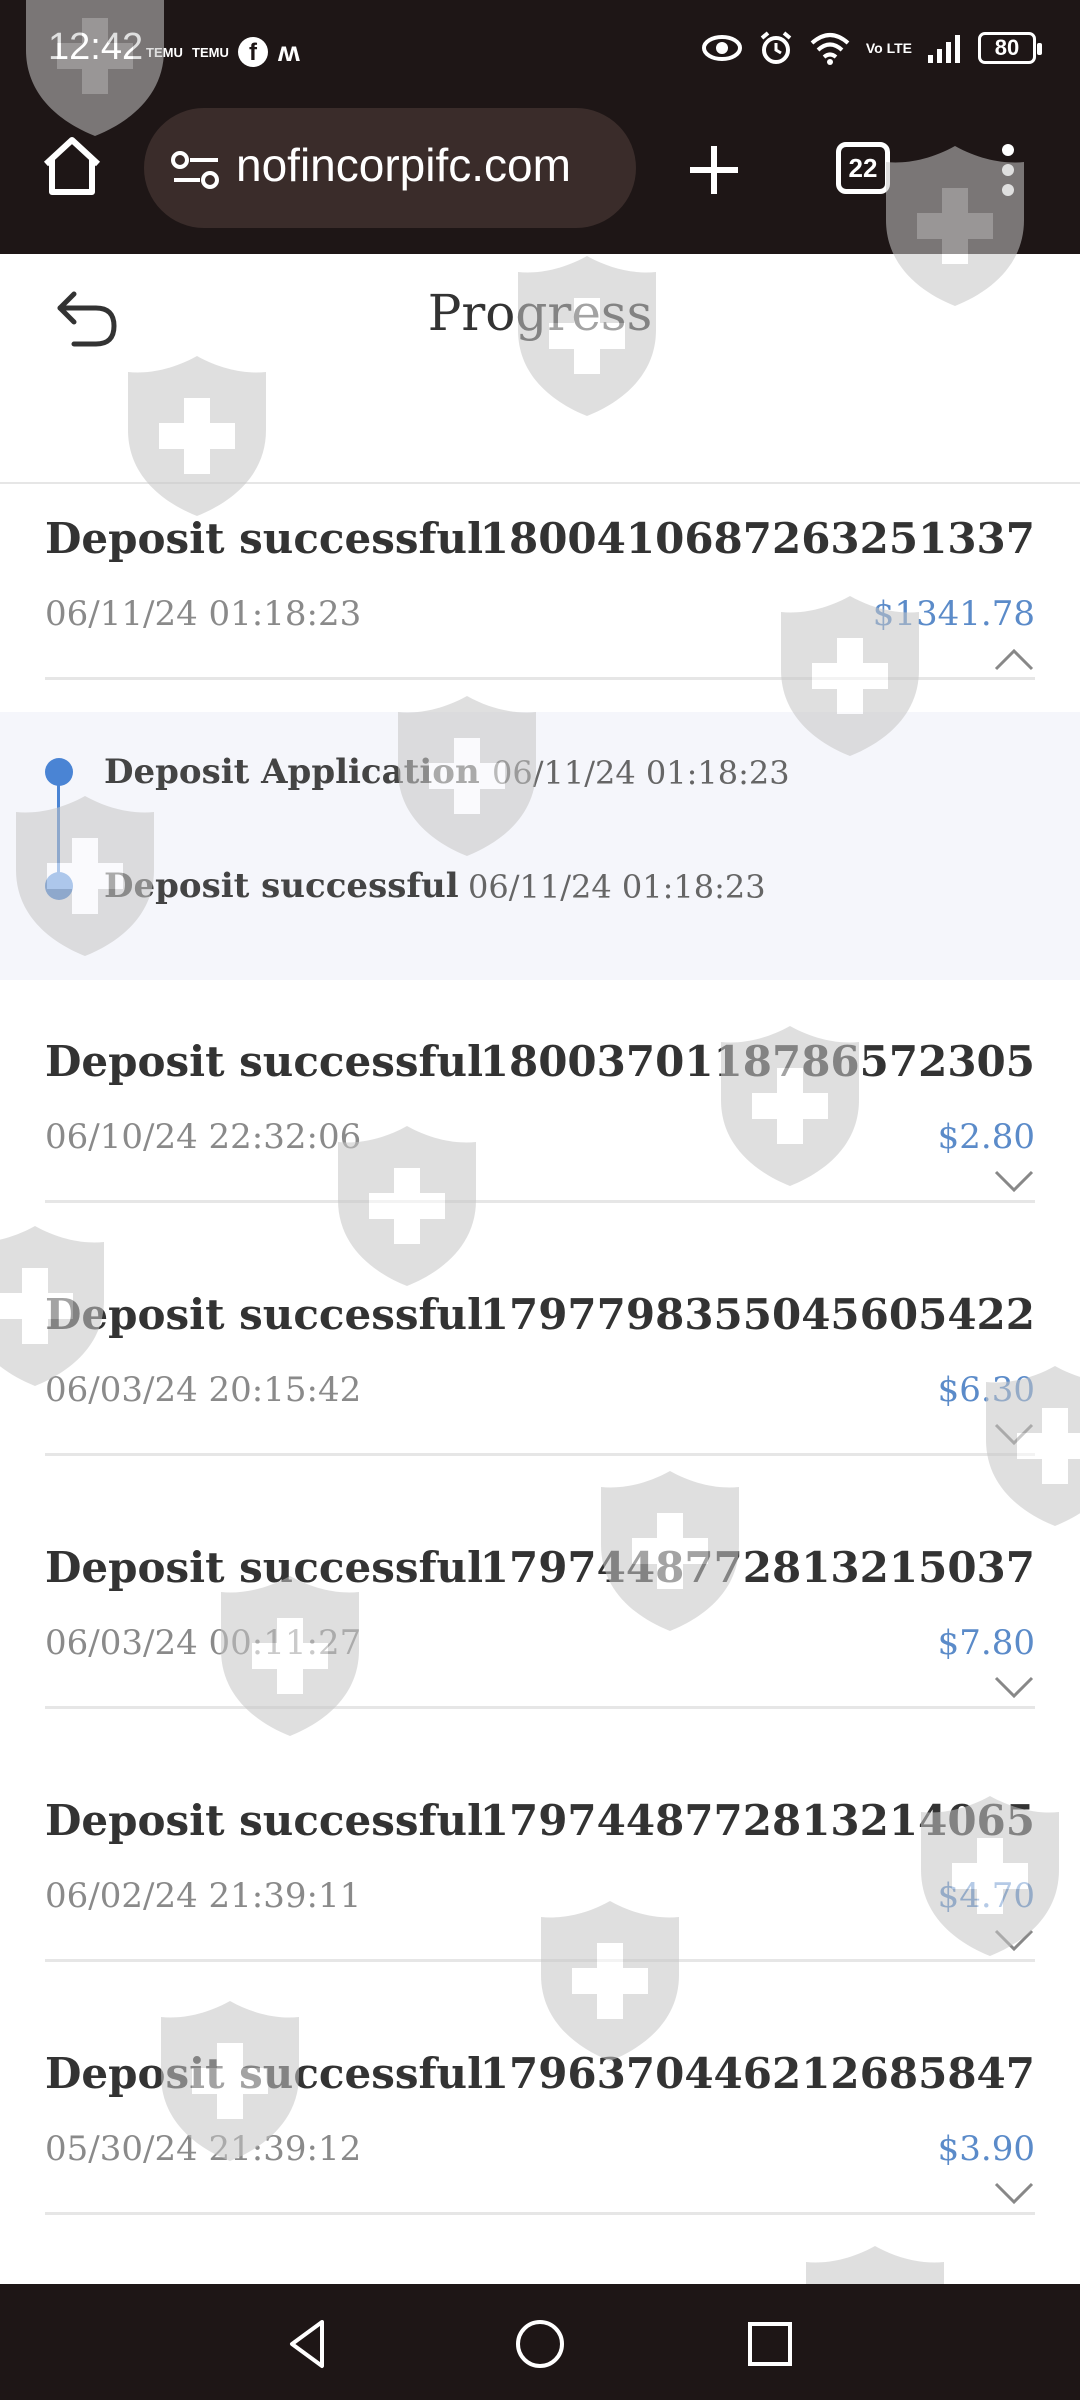 Image resolution: width=1080 pixels, height=2400 pixels. Describe the element at coordinates (253, 52) in the screenshot. I see `facebook-icon: f` at that location.